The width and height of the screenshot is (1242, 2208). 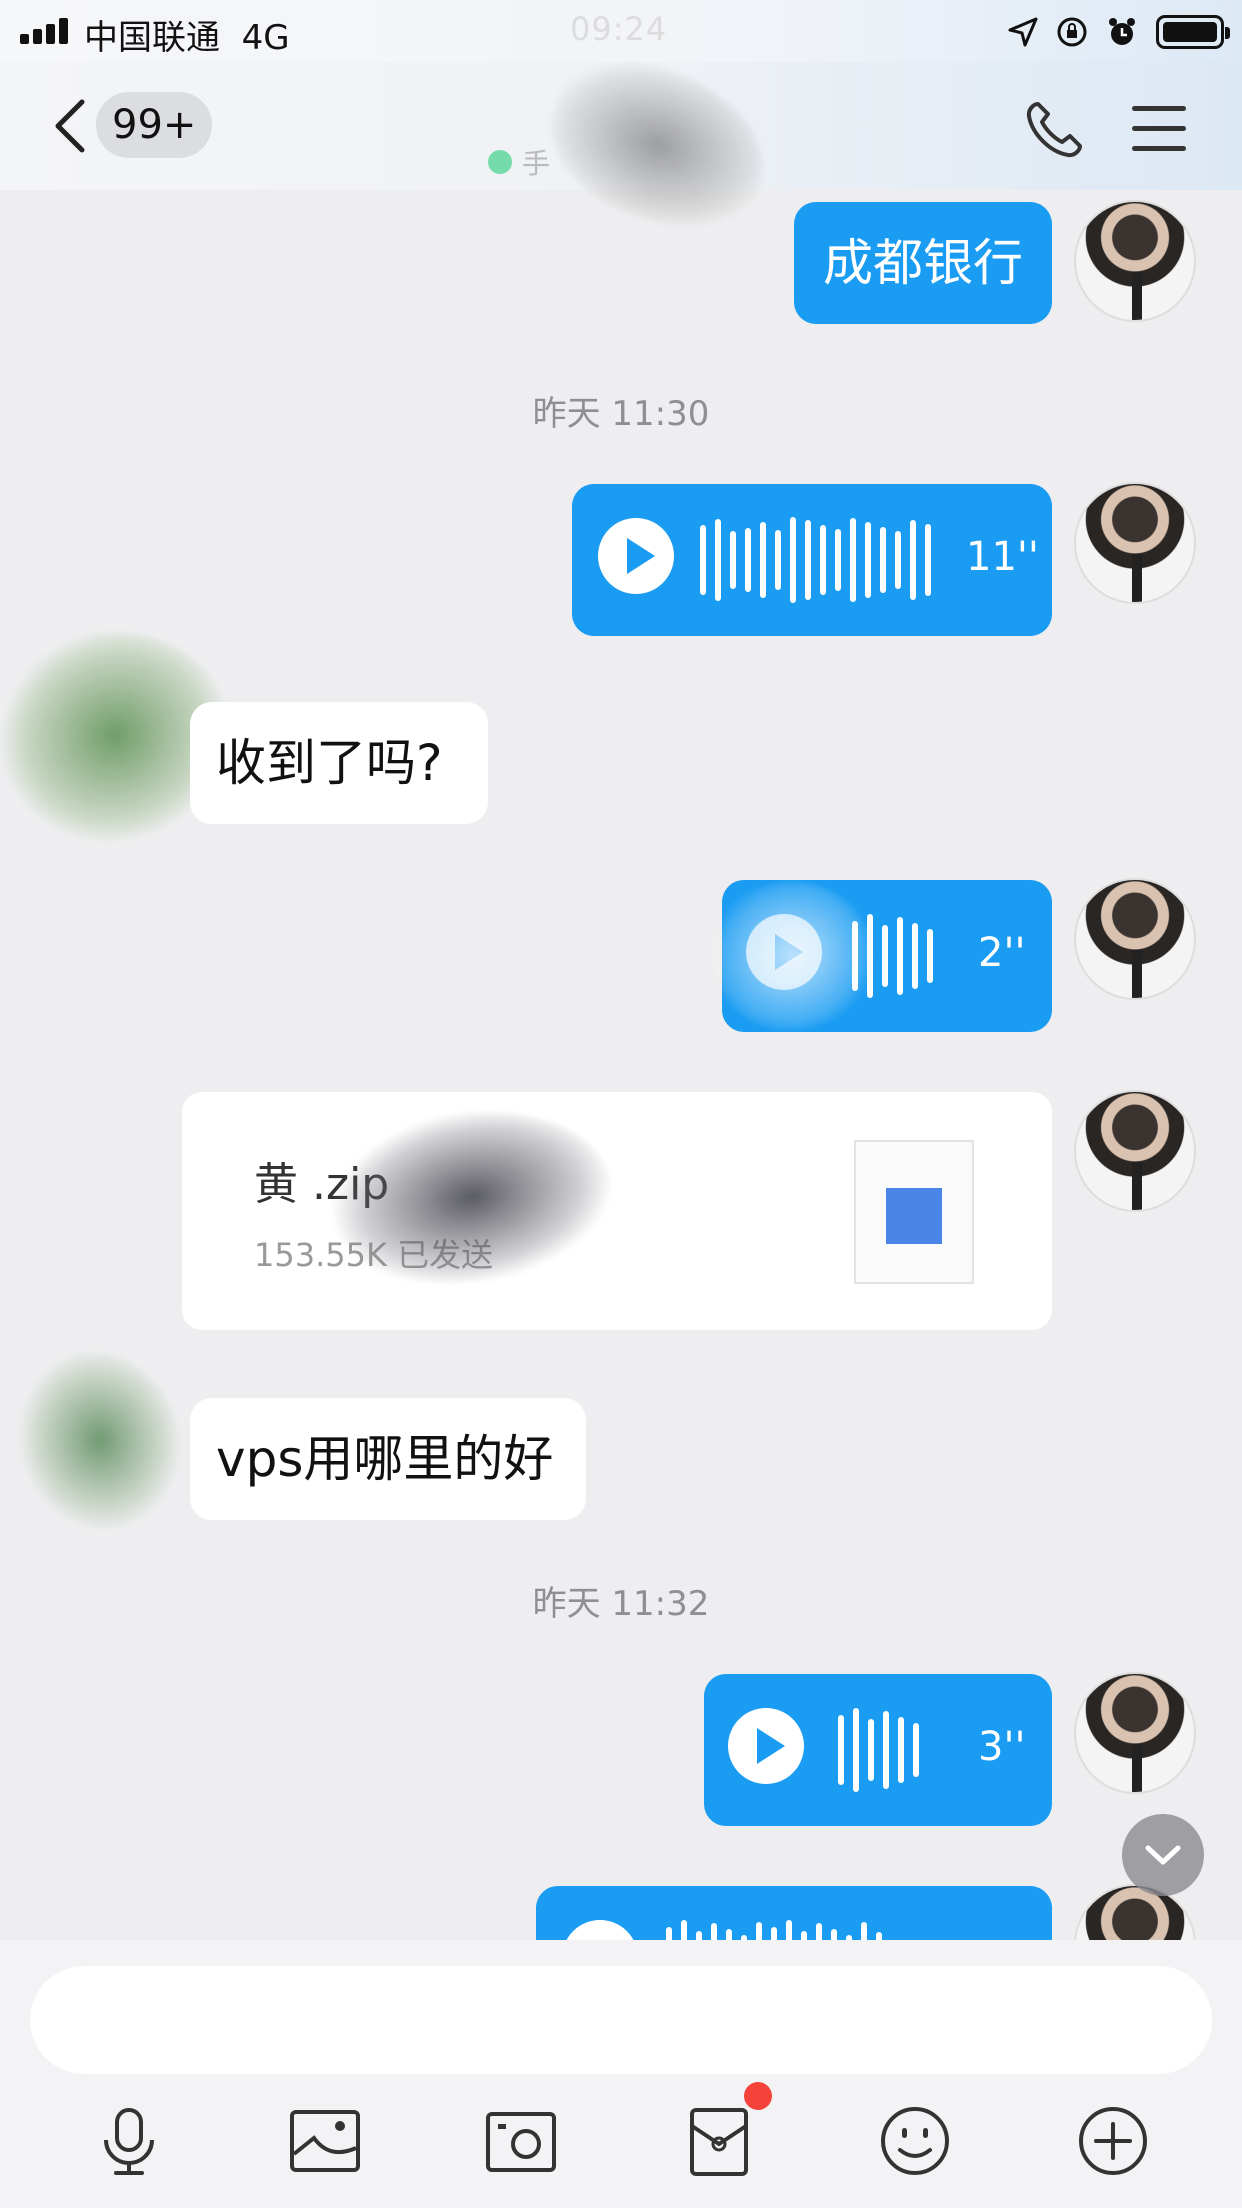 What do you see at coordinates (129, 2141) in the screenshot?
I see `microphone-icon` at bounding box center [129, 2141].